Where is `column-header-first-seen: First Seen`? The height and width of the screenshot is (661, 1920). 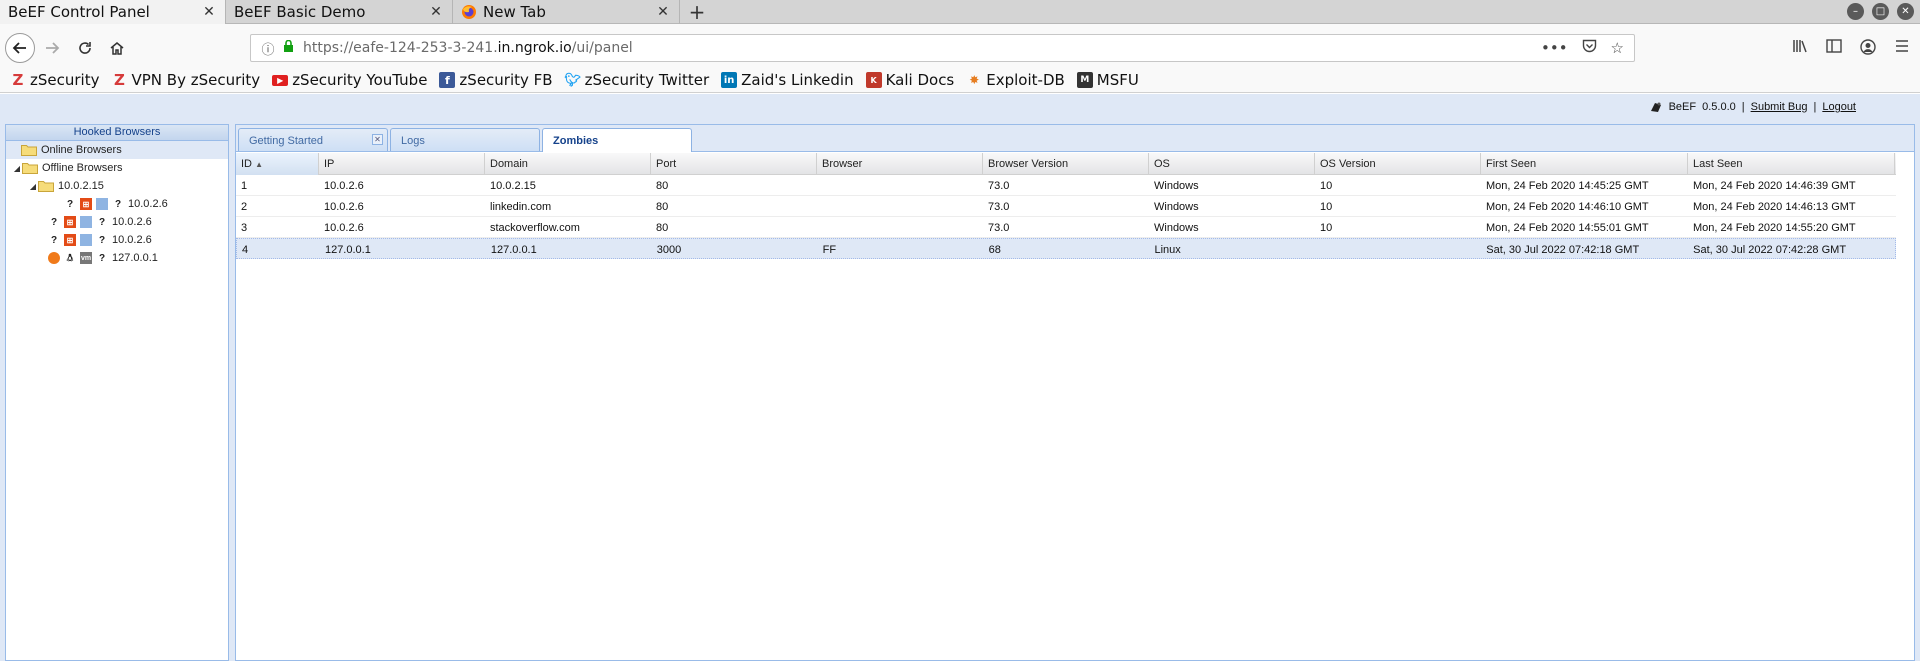 column-header-first-seen: First Seen is located at coordinates (1584, 164).